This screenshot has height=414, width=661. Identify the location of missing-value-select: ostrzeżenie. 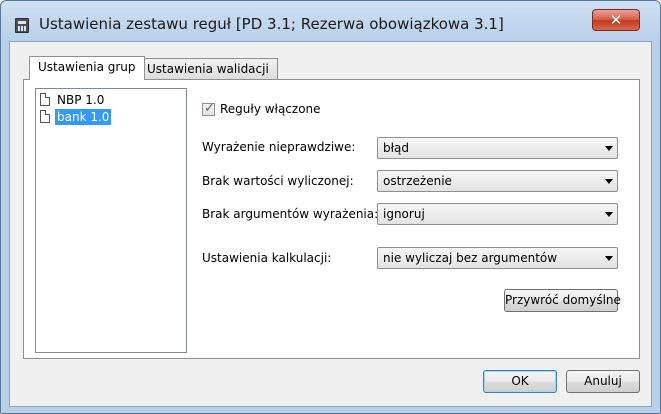
(497, 181).